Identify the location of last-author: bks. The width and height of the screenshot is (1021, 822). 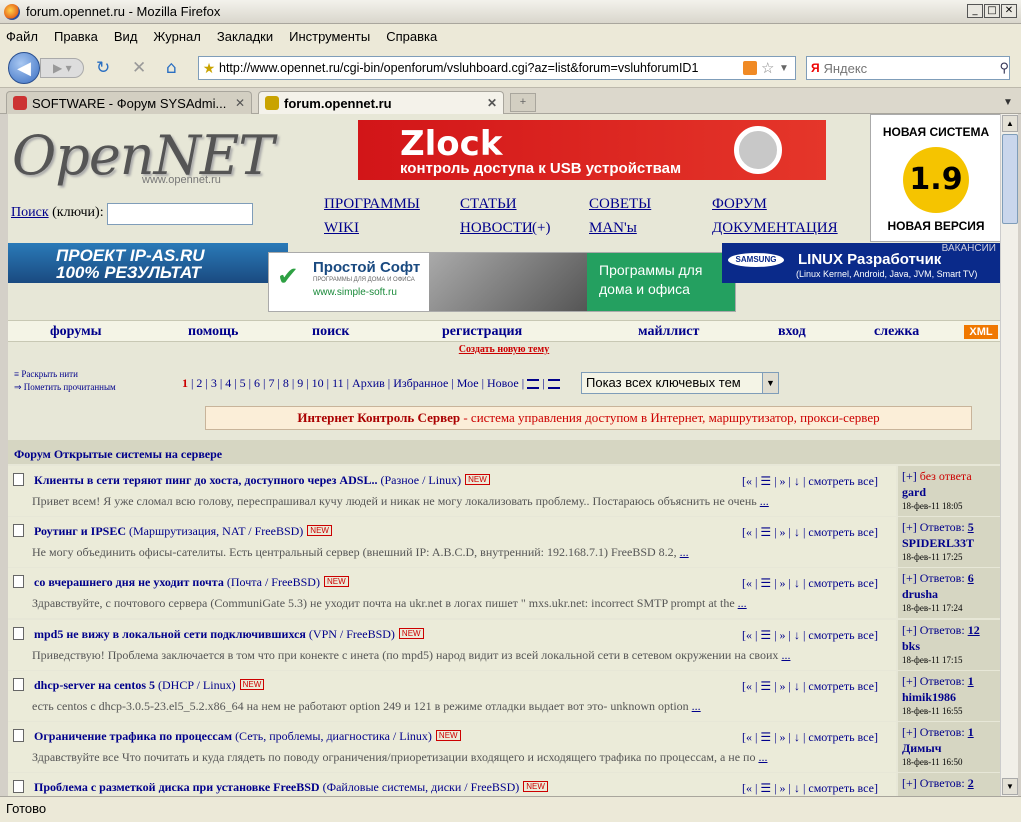
(951, 646).